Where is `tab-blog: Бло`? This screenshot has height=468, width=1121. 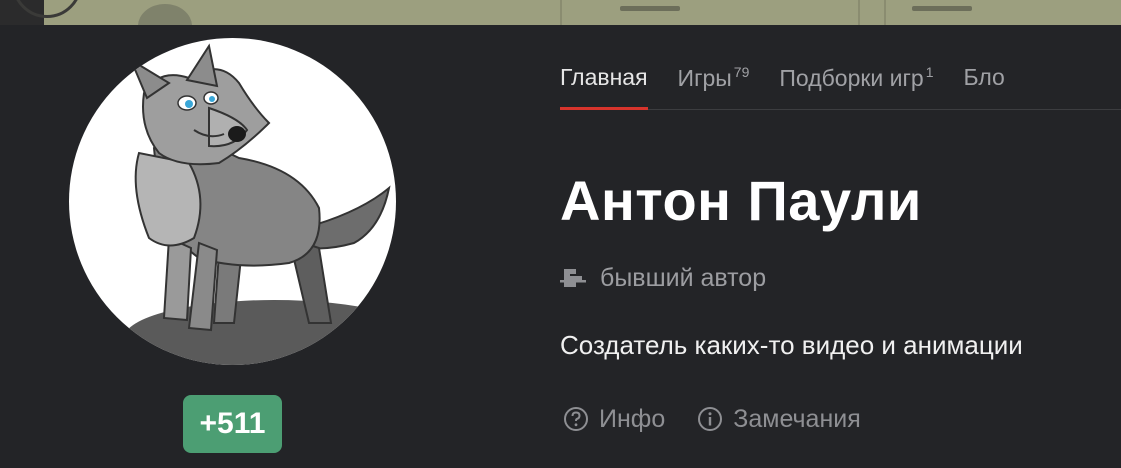 tab-blog: Бло is located at coordinates (984, 83).